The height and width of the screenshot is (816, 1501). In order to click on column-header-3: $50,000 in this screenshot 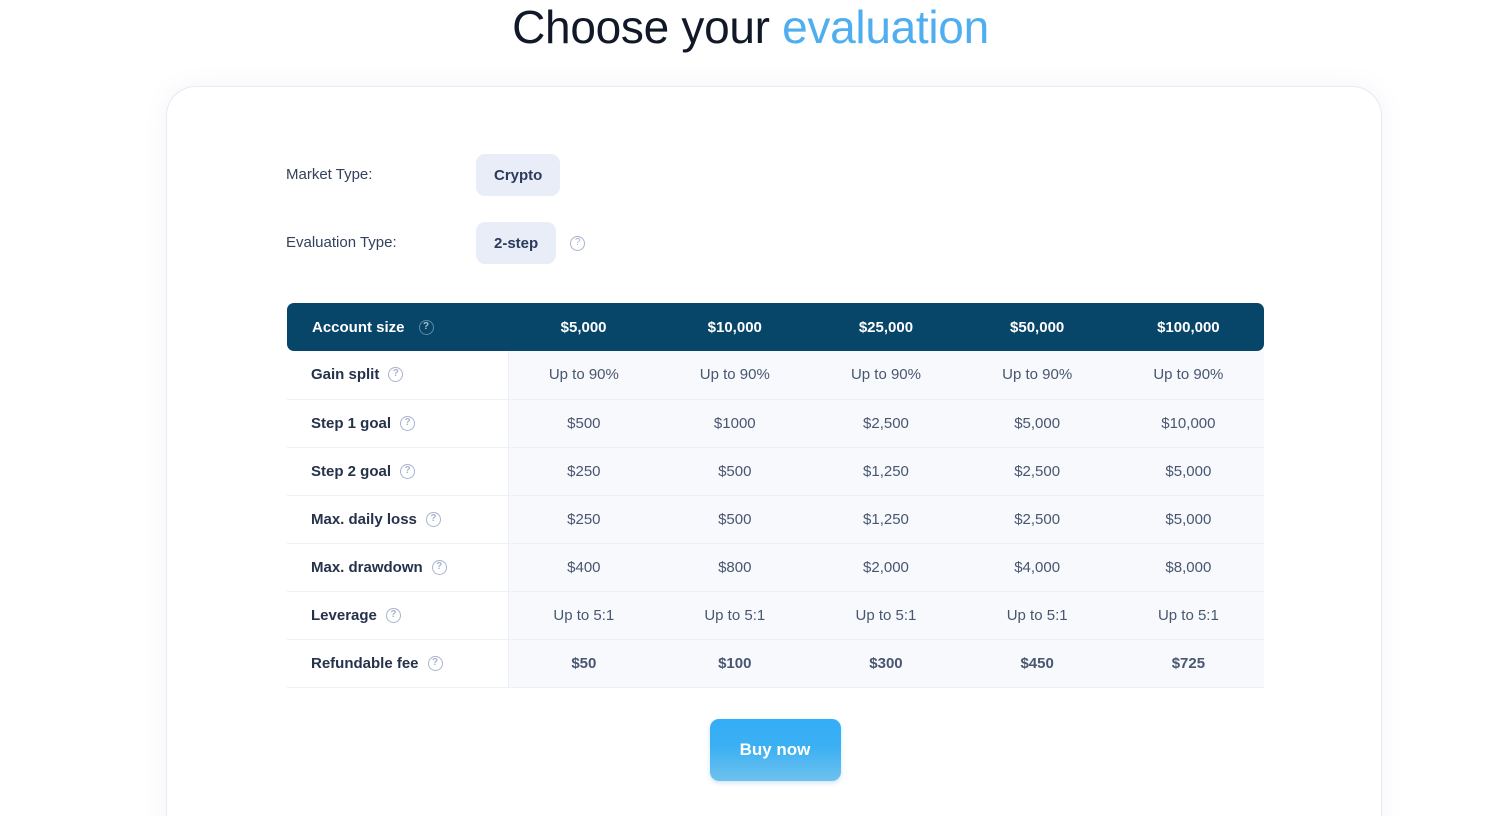, I will do `click(1037, 327)`.